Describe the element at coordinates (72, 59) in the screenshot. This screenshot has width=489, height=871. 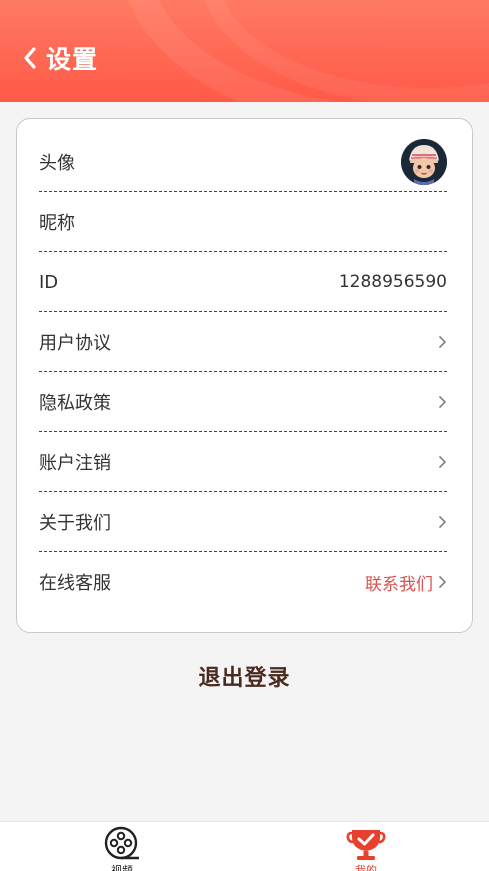
I see `page-title: 设置` at that location.